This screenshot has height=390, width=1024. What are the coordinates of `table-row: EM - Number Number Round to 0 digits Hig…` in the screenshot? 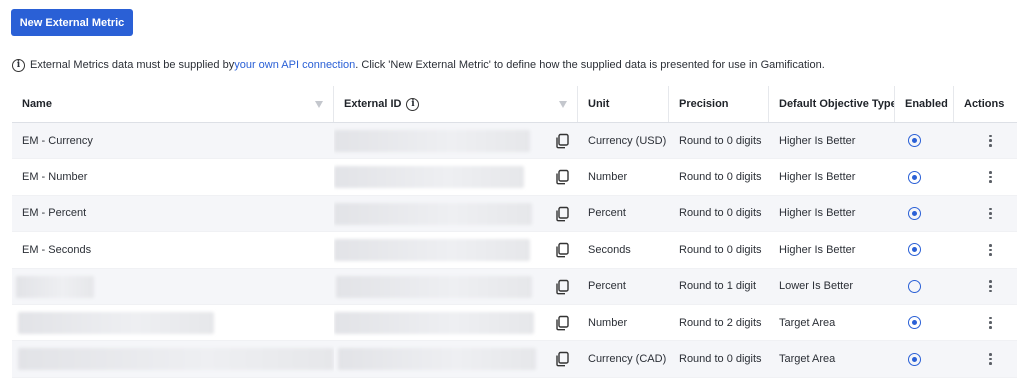 It's located at (514, 177).